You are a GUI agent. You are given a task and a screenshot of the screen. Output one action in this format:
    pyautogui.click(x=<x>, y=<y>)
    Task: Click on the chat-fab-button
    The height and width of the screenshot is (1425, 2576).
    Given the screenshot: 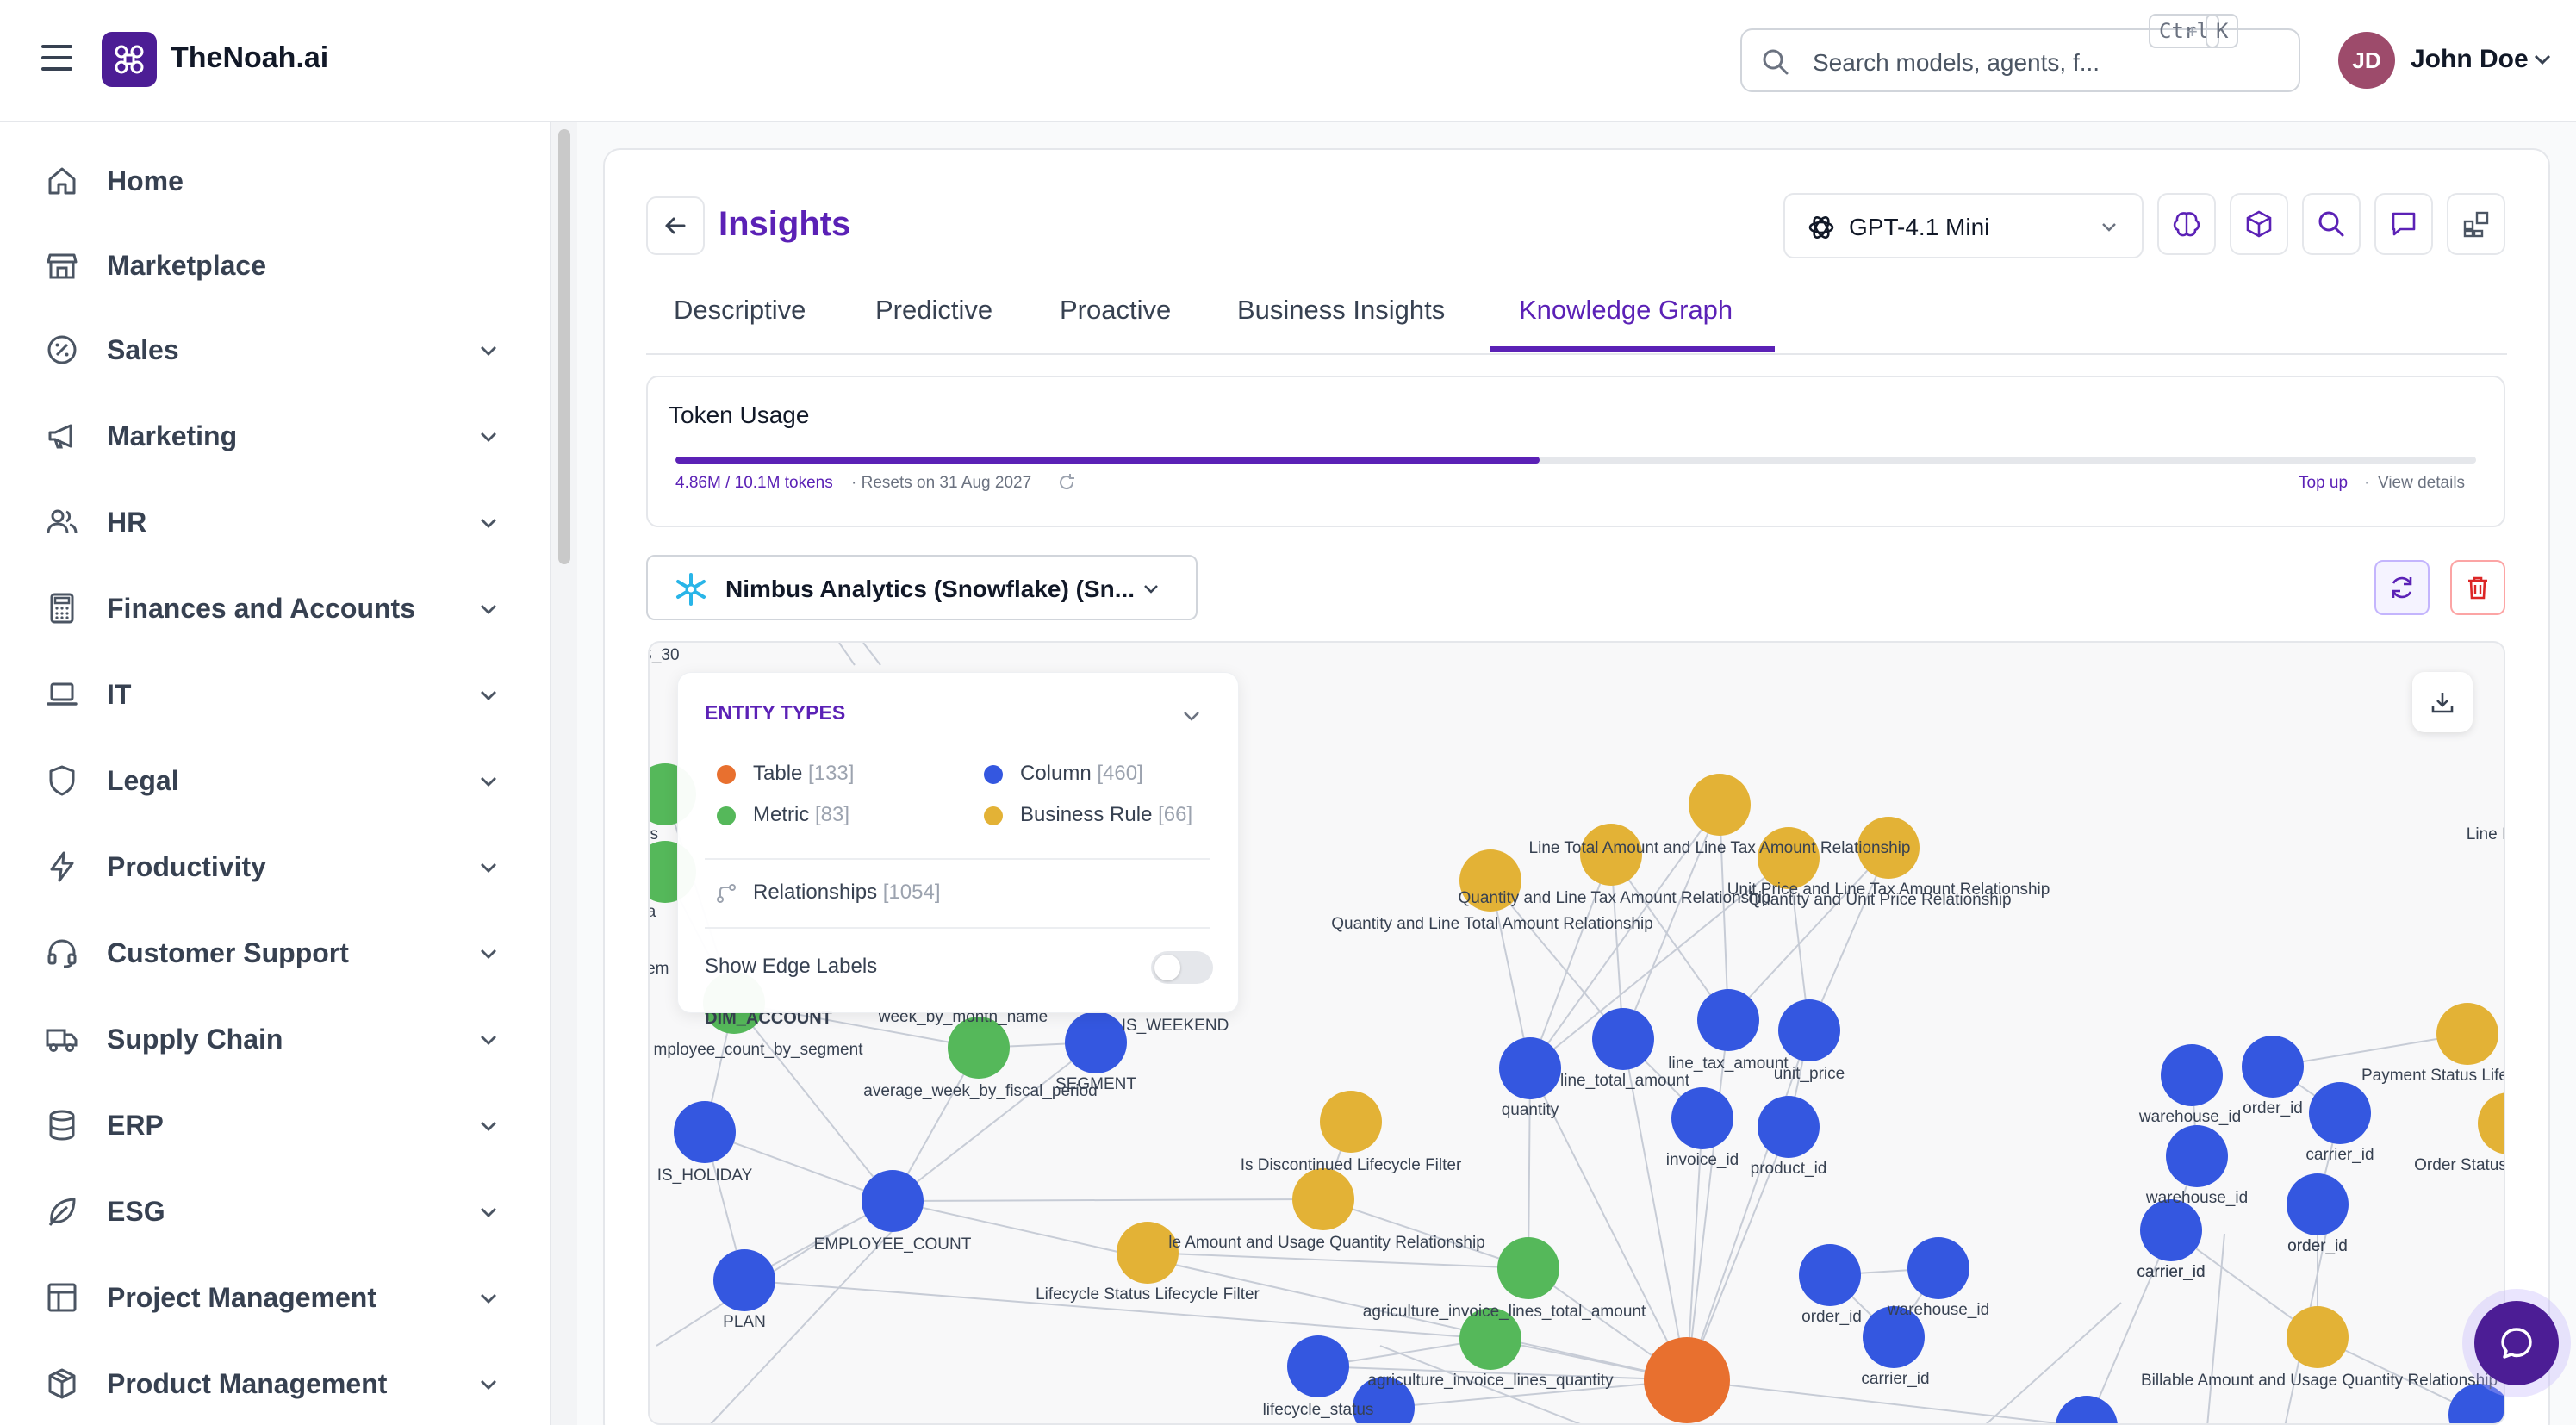 What is the action you would take?
    pyautogui.click(x=2517, y=1343)
    